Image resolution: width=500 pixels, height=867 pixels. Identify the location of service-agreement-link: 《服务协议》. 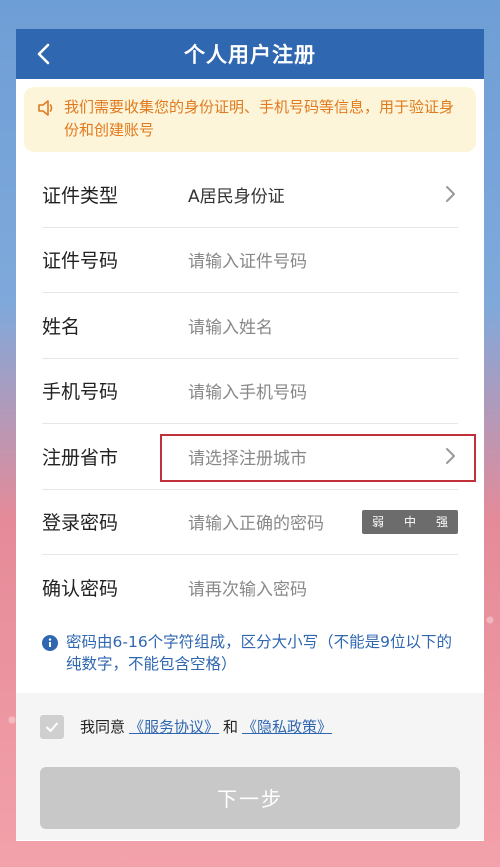
(174, 726).